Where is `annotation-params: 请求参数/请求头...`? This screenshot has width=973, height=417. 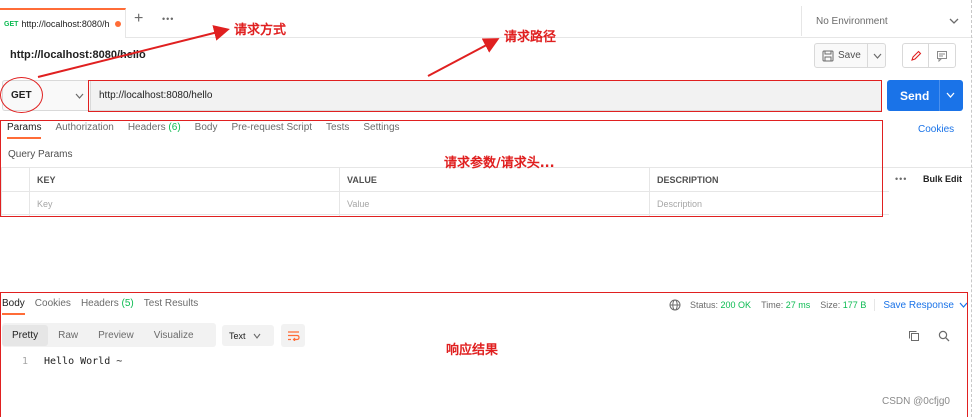
annotation-params: 请求参数/请求头... is located at coordinates (499, 163).